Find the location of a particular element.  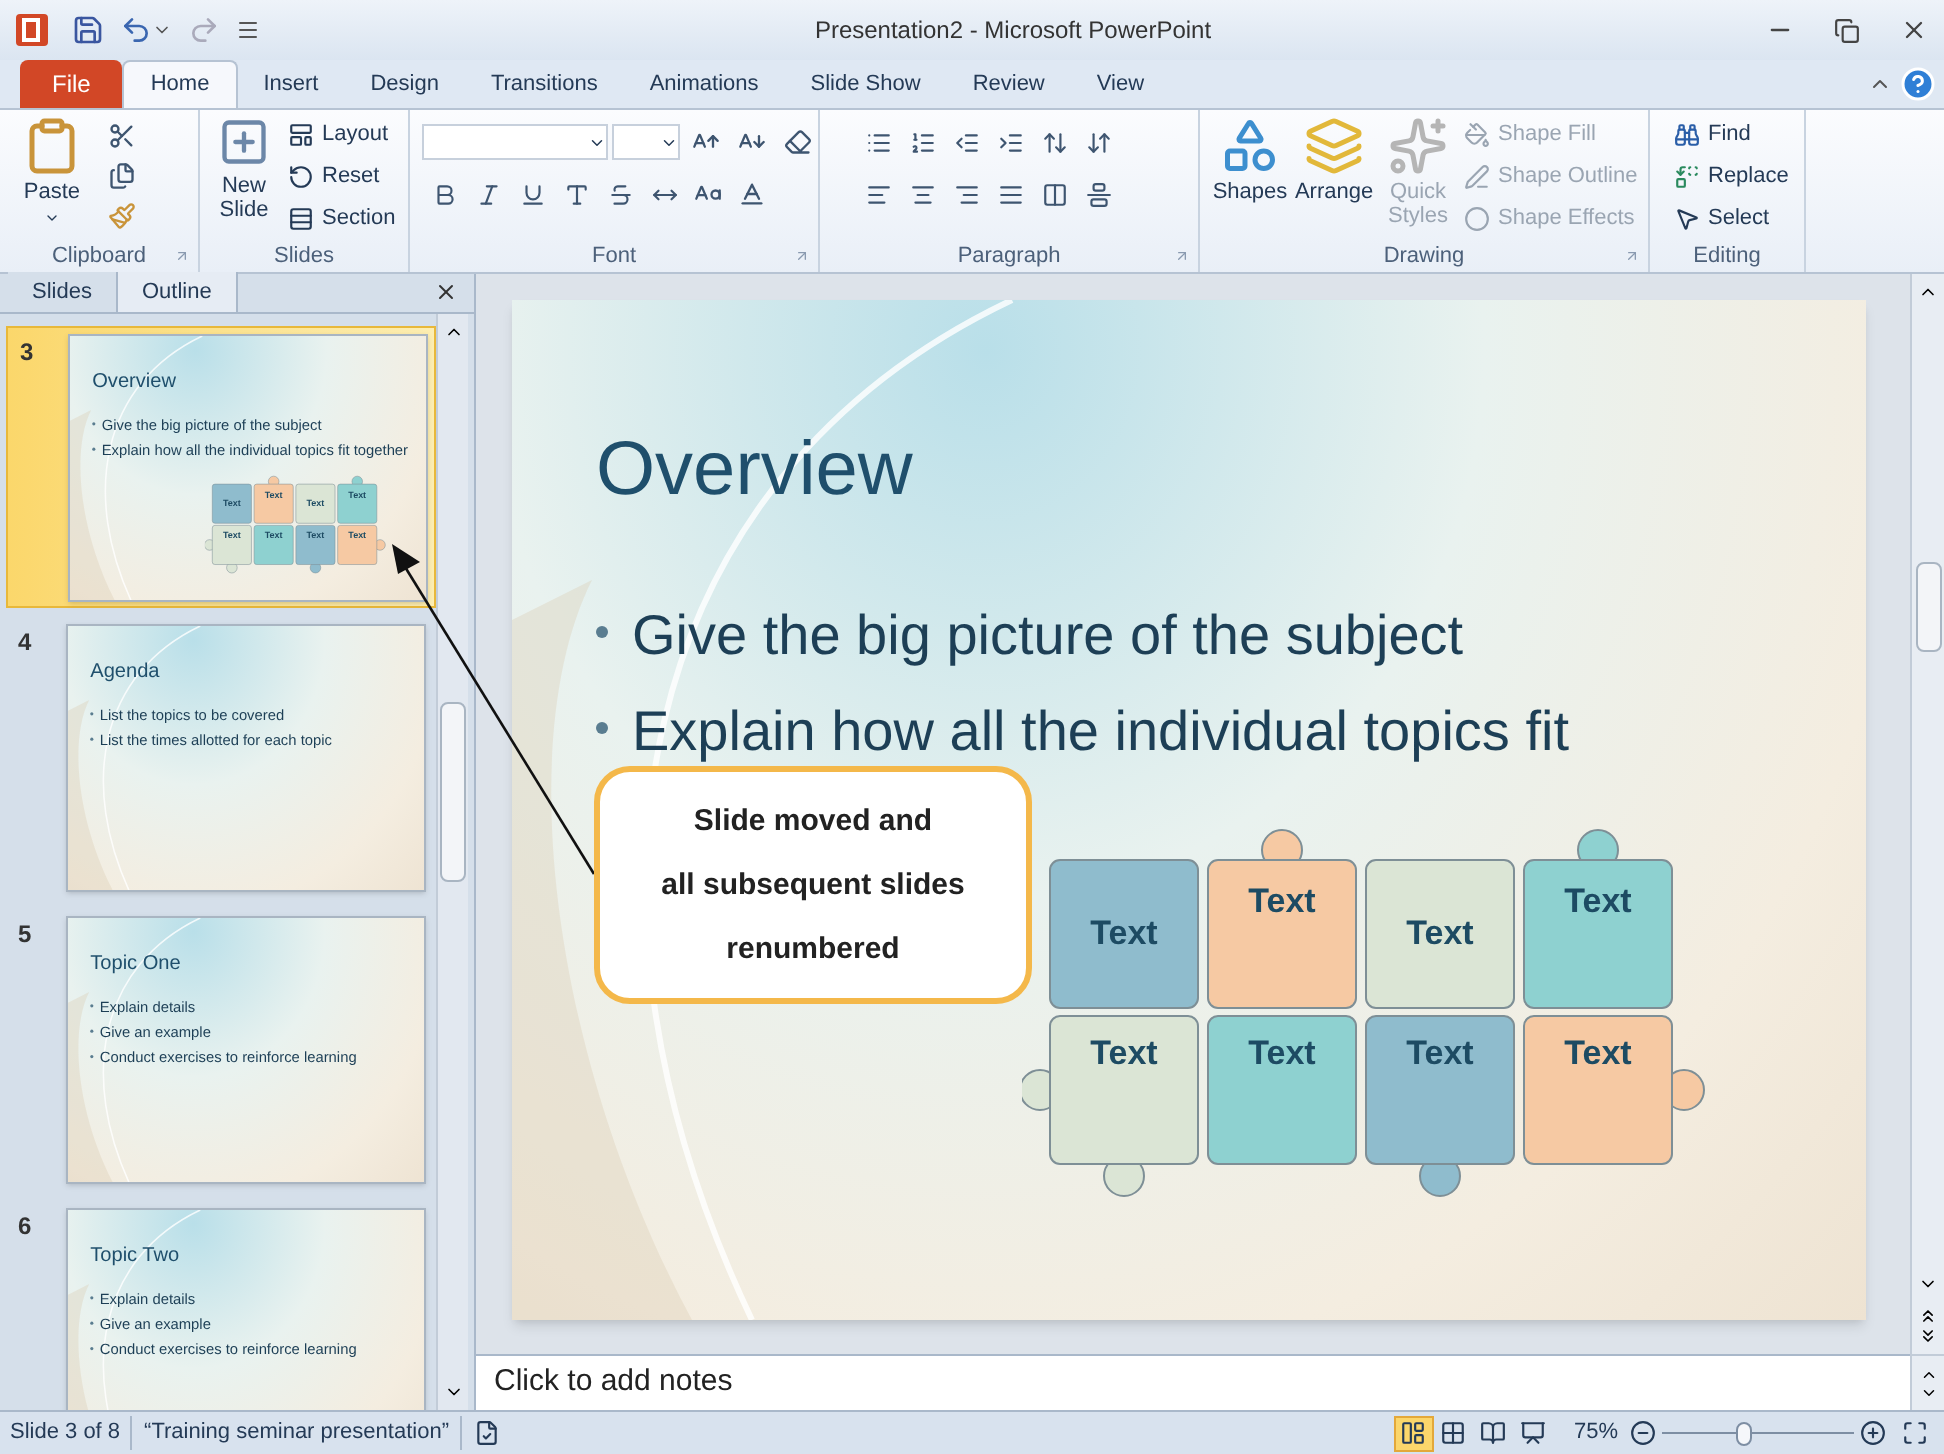

font-size-field is located at coordinates (646, 142).